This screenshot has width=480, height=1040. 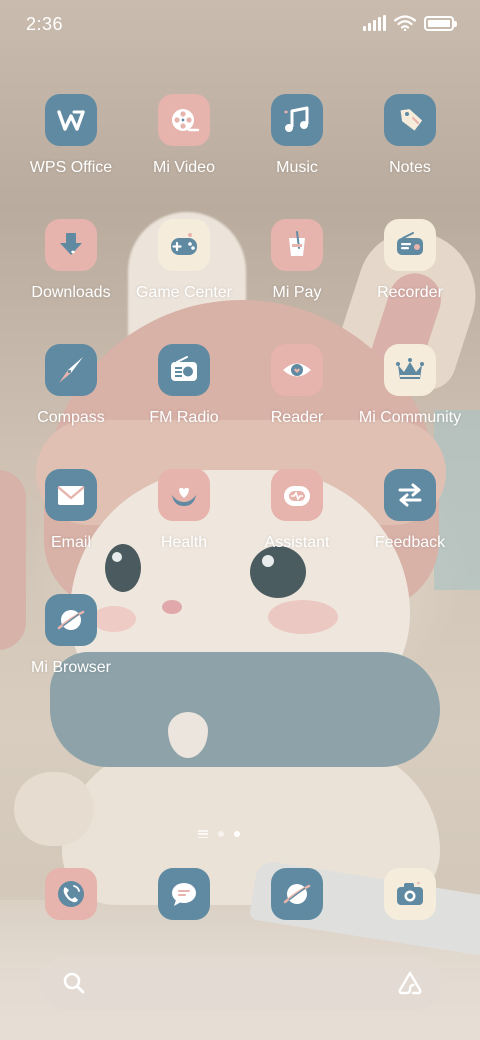 I want to click on compass-needle-icon, so click(x=71, y=370).